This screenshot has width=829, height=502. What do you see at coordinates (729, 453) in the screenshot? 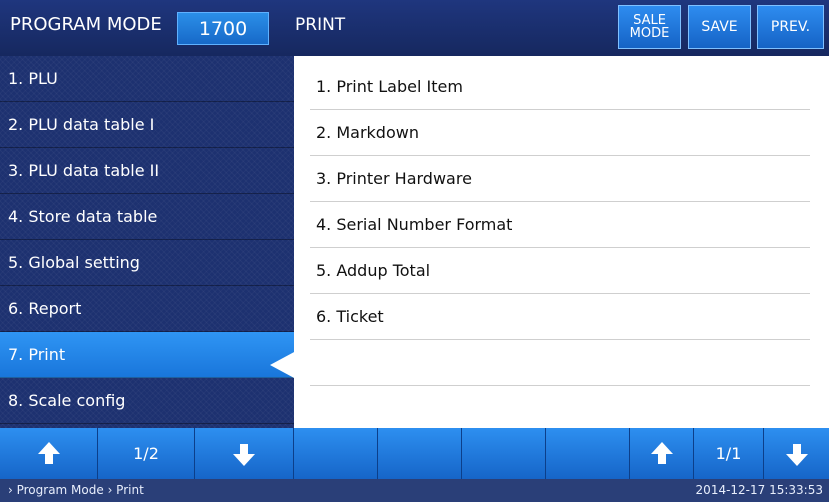
I see `right-page-indicator: 1/1` at bounding box center [729, 453].